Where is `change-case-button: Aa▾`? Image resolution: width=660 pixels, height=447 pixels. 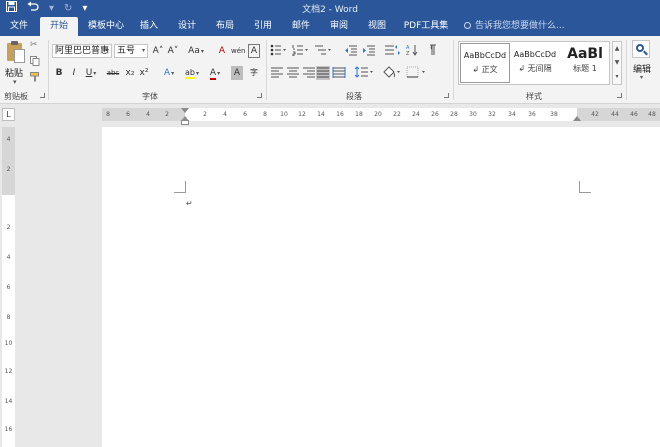
change-case-button: Aa▾ is located at coordinates (196, 51).